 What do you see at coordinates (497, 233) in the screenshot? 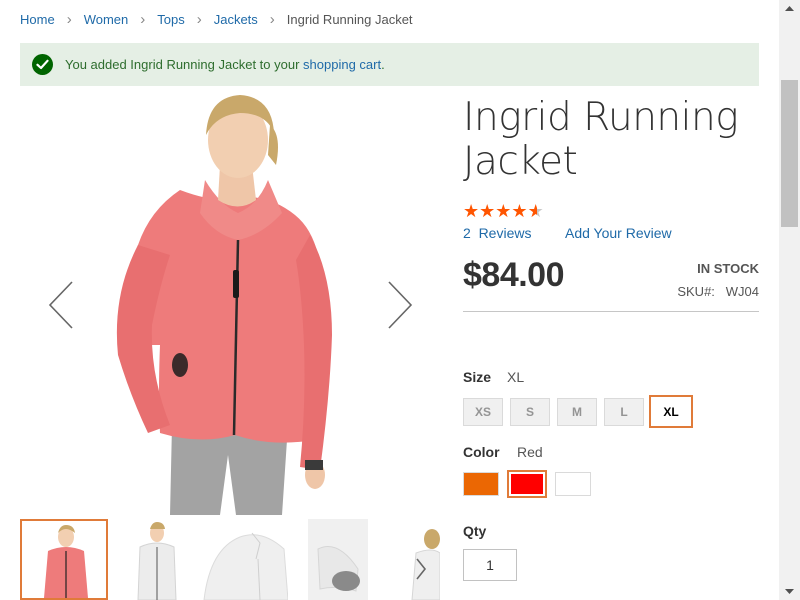
I see `reviews-link: 2 Reviews` at bounding box center [497, 233].